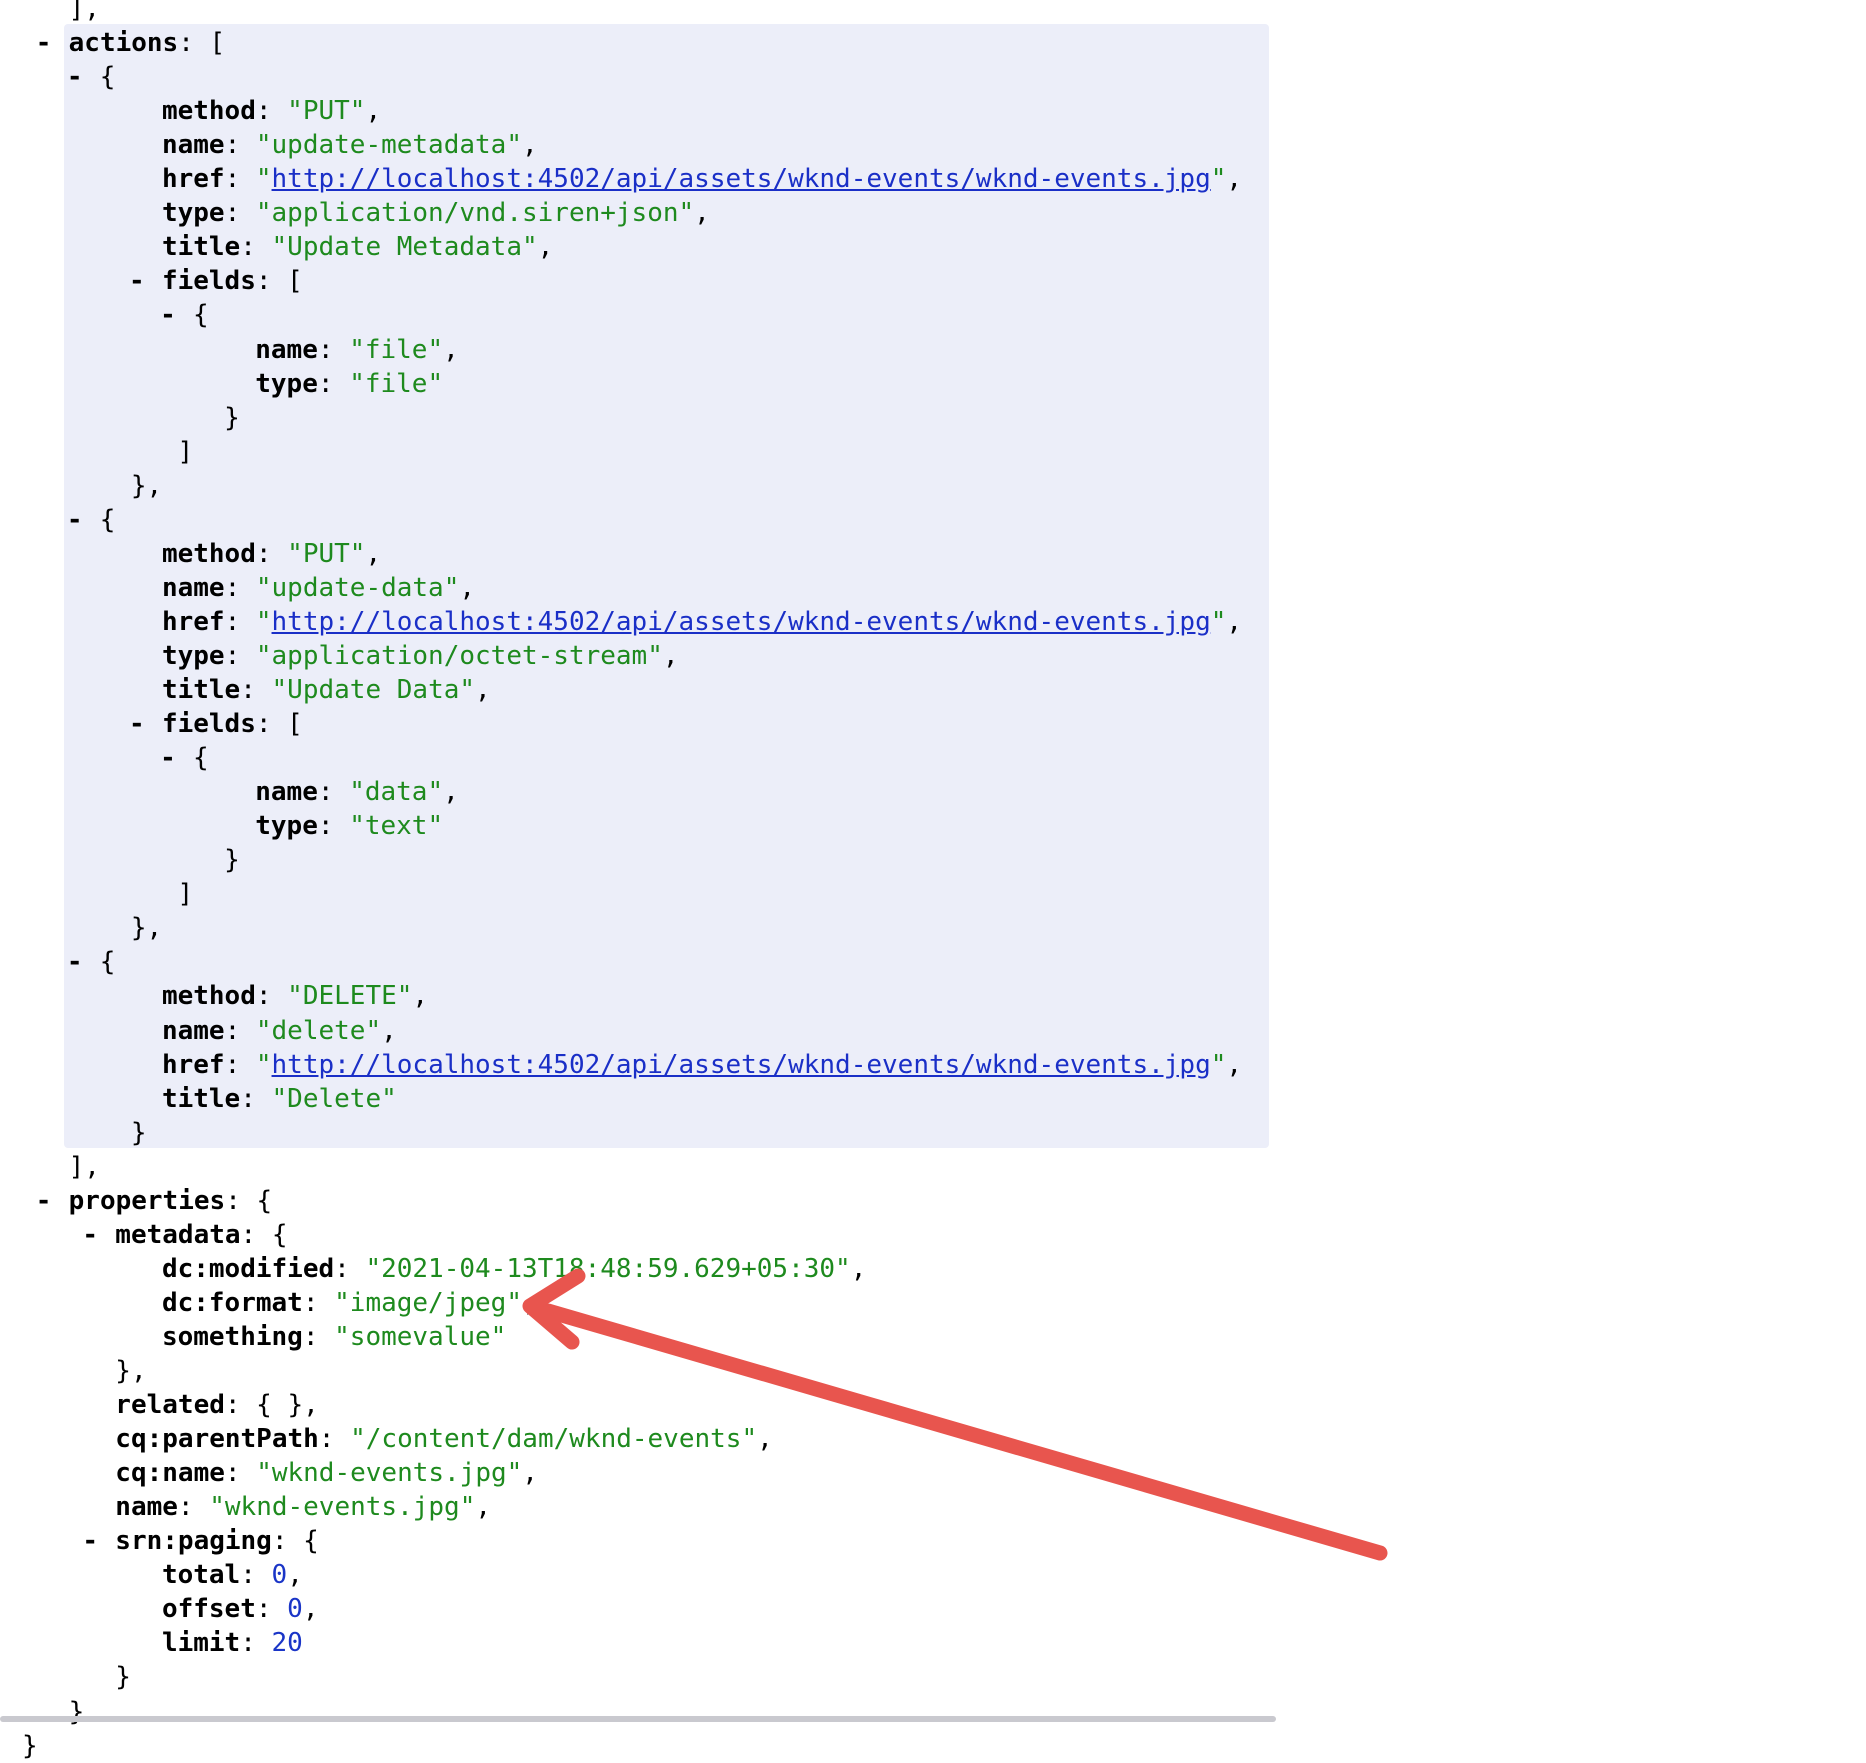 This screenshot has height=1763, width=1866. What do you see at coordinates (459, 655) in the screenshot?
I see `json-string: "application/octet-stream"` at bounding box center [459, 655].